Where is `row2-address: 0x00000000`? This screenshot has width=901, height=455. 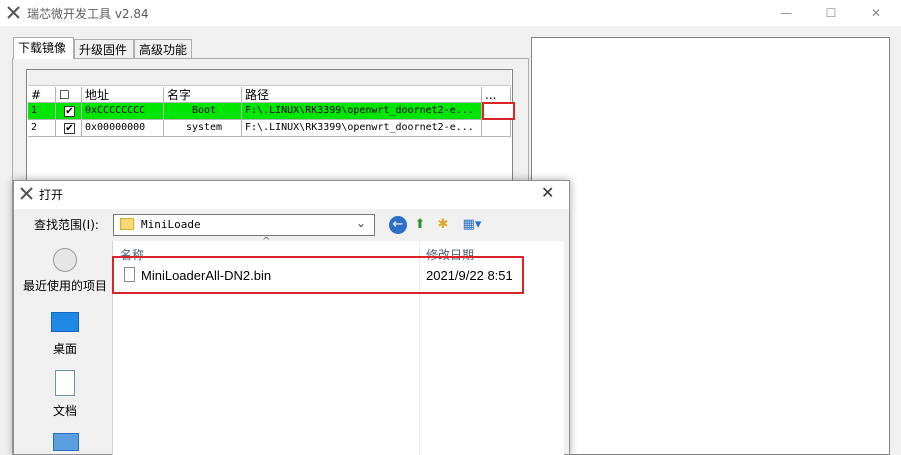 row2-address: 0x00000000 is located at coordinates (123, 128).